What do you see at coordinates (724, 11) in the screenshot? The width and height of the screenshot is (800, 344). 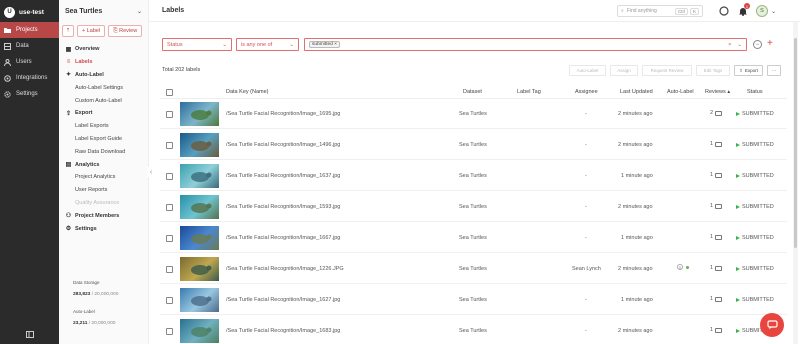 I see `status-circle-icon` at bounding box center [724, 11].